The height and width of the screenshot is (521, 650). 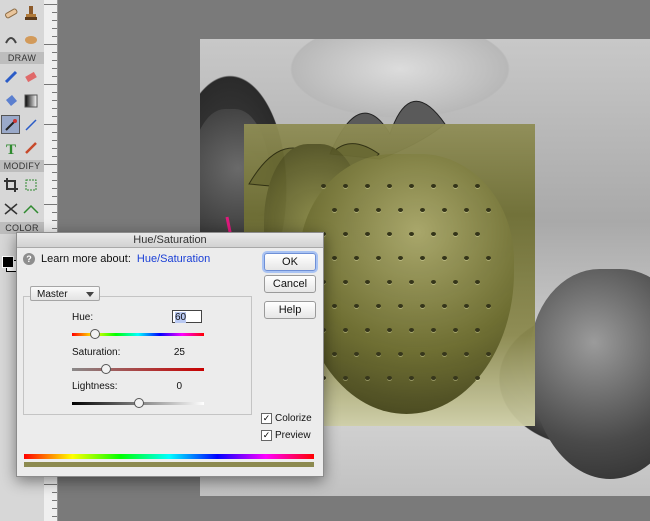 I want to click on preview-check-icon: ✓, so click(x=266, y=435).